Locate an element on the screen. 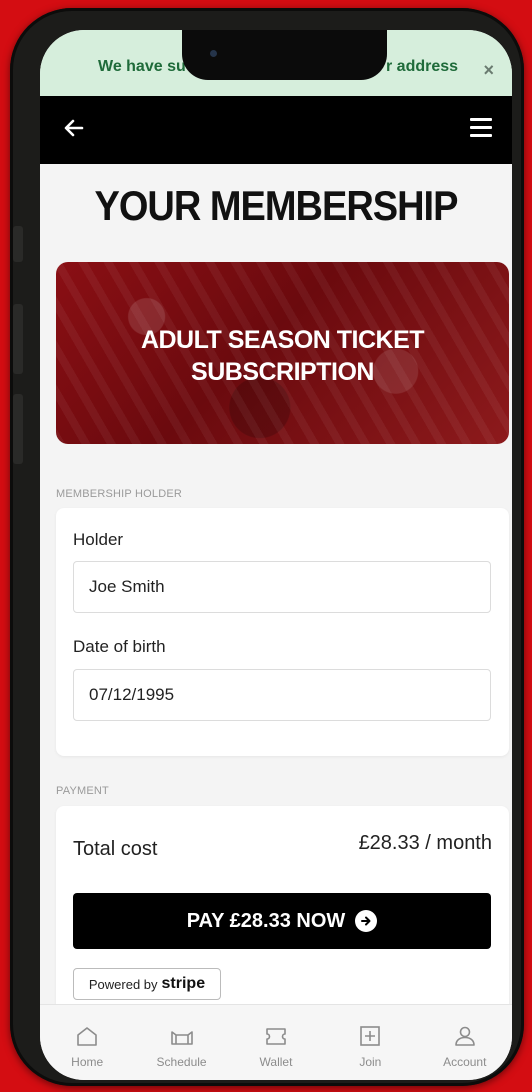 The width and height of the screenshot is (532, 1092). holder-name-input is located at coordinates (282, 587).